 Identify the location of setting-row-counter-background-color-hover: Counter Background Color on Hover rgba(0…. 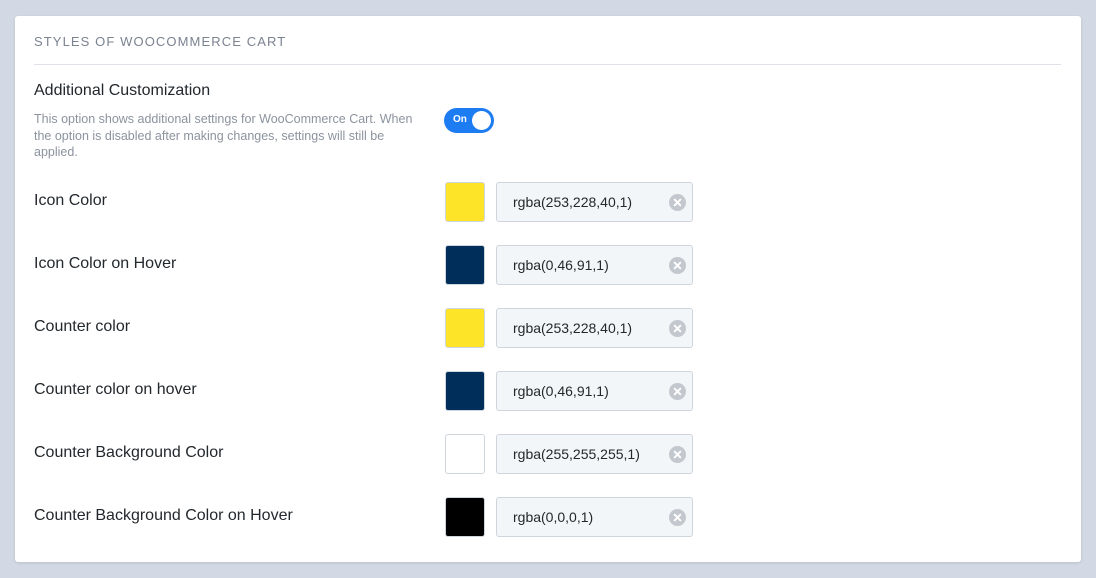
(548, 517).